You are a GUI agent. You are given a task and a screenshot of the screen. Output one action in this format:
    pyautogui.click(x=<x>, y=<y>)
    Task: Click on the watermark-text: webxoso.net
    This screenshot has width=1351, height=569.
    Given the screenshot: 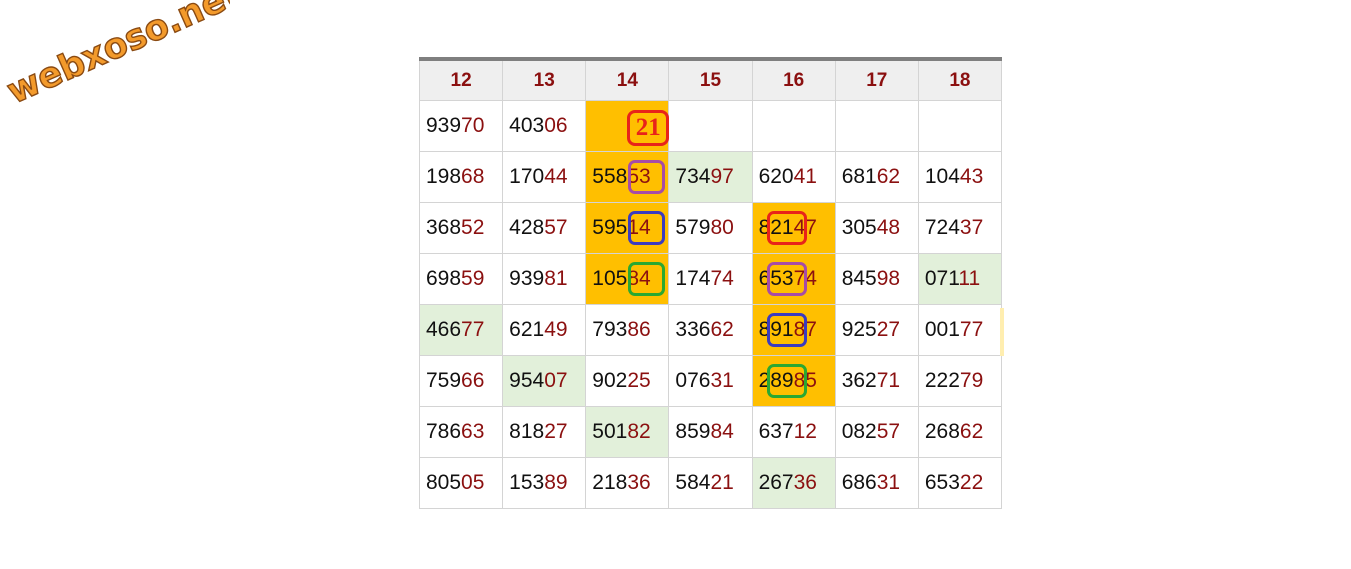 What is the action you would take?
    pyautogui.click(x=115, y=56)
    